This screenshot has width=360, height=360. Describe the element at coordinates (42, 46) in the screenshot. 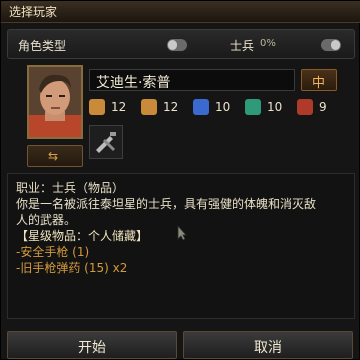

I see `character-type-label: 角色类型` at that location.